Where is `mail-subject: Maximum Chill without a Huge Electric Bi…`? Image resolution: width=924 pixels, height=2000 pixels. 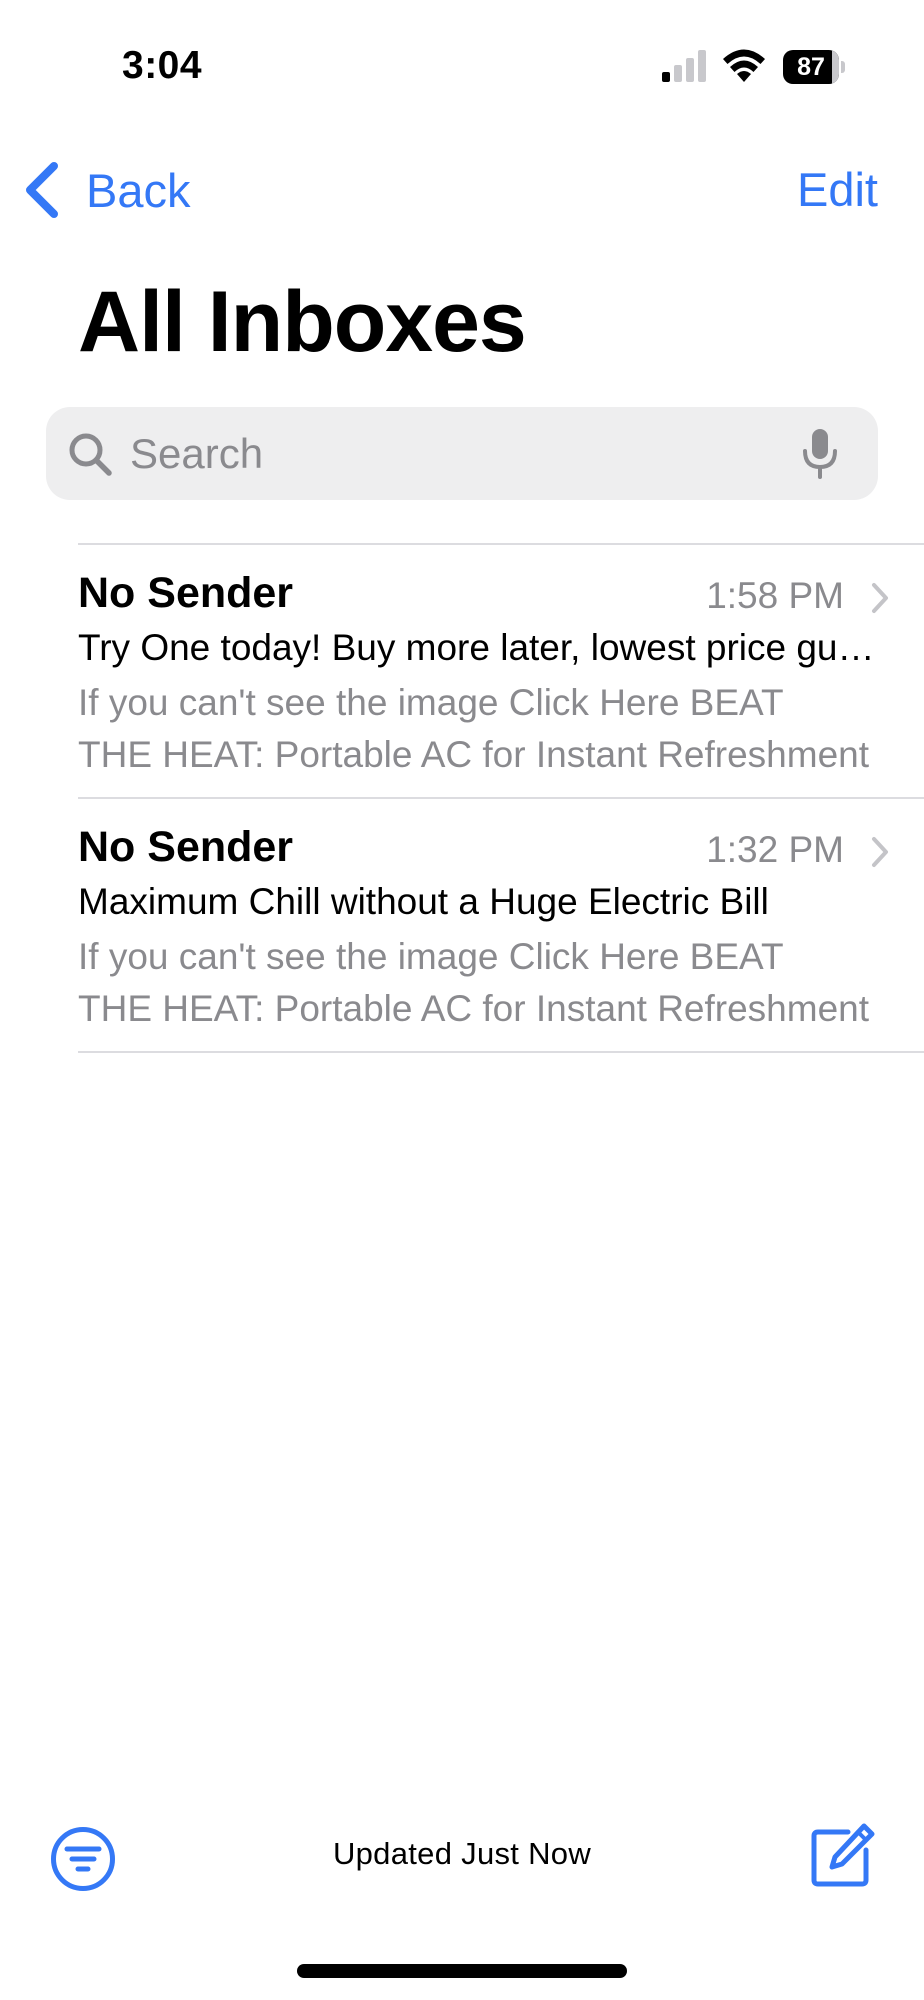 mail-subject: Maximum Chill without a Huge Electric Bi… is located at coordinates (423, 901).